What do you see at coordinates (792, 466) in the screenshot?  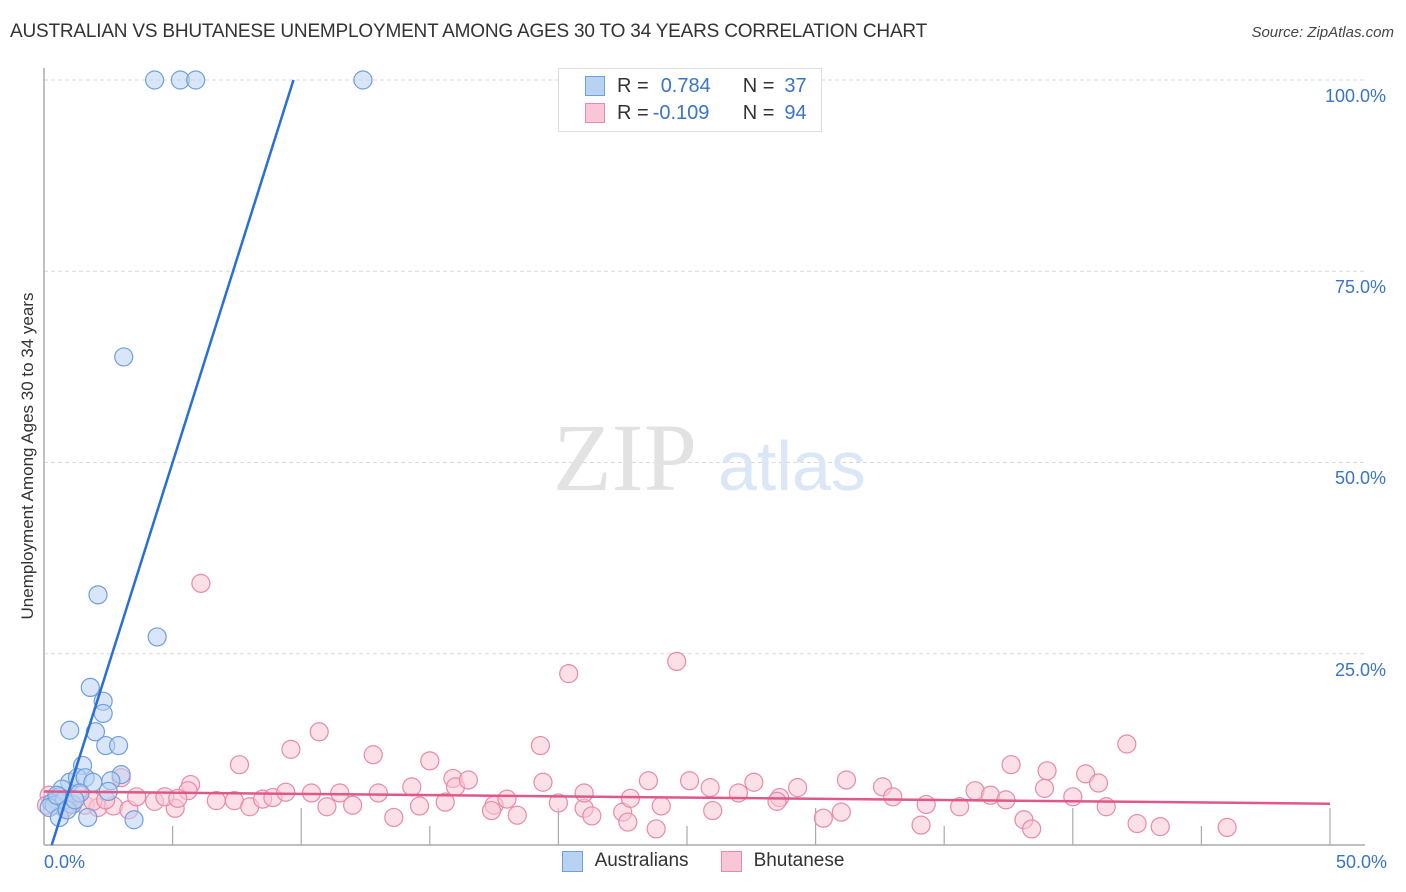 I see `watermark-atlas: atlas` at bounding box center [792, 466].